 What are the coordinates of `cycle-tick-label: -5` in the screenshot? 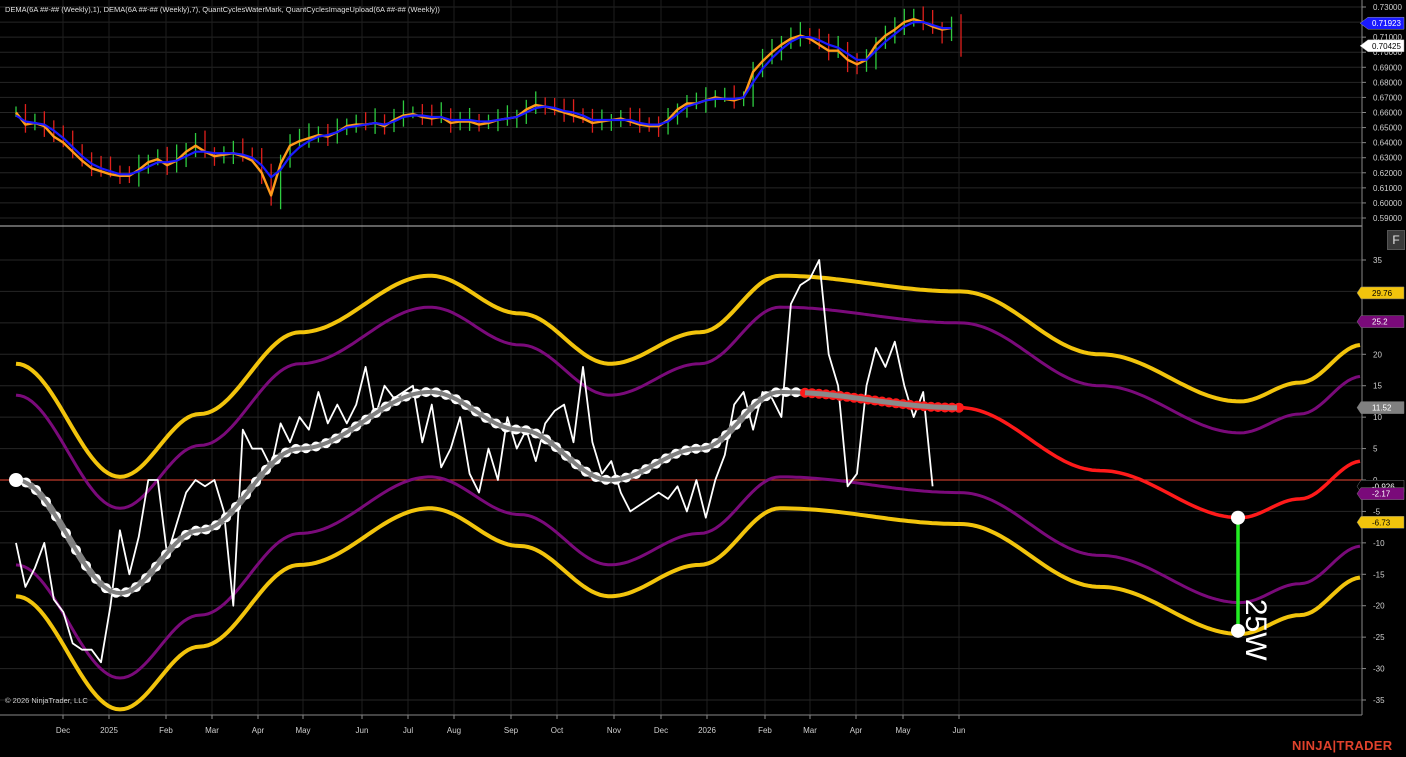 It's located at (1377, 511).